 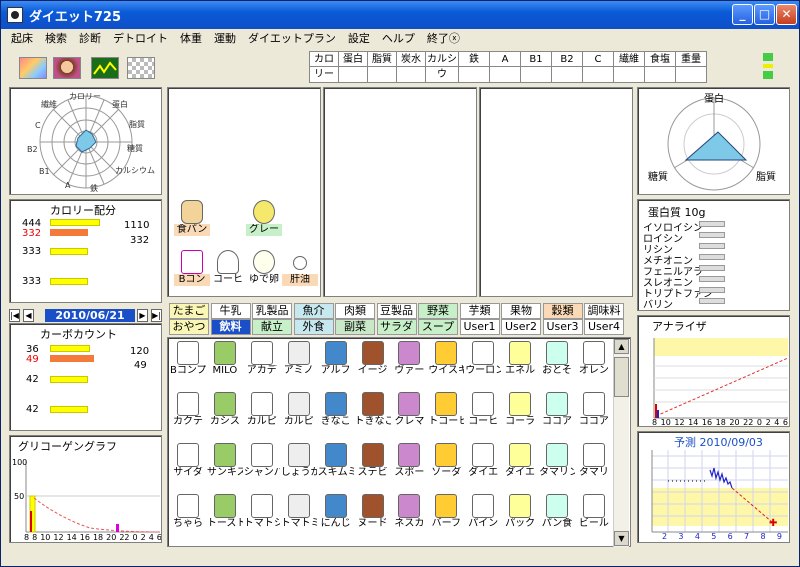 What do you see at coordinates (604, 311) in the screenshot?
I see `category-tab: 調味料` at bounding box center [604, 311].